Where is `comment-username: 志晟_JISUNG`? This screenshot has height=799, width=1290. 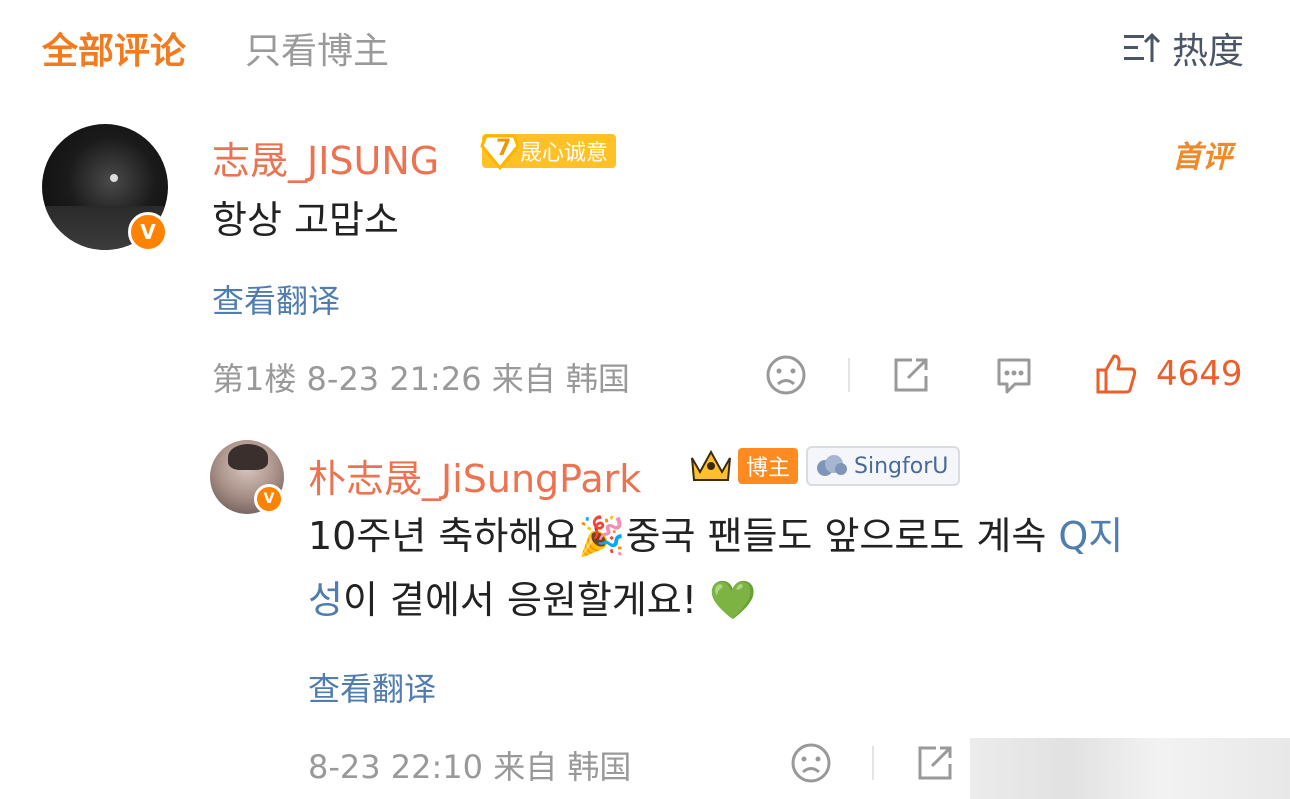 comment-username: 志晟_JISUNG is located at coordinates (325, 157).